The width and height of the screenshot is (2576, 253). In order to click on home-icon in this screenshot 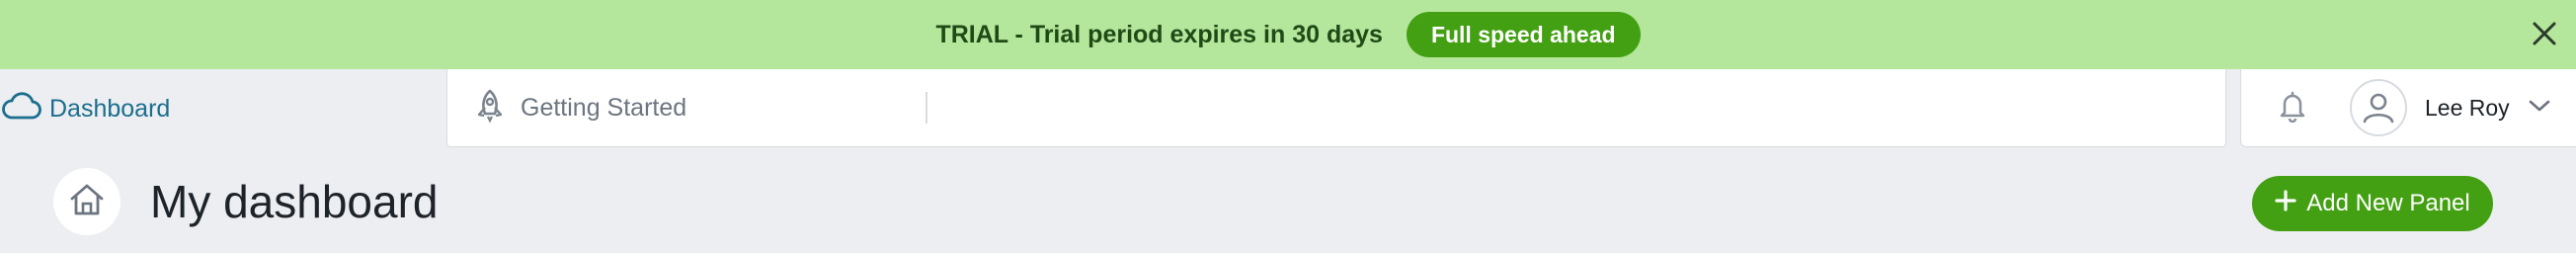, I will do `click(87, 202)`.